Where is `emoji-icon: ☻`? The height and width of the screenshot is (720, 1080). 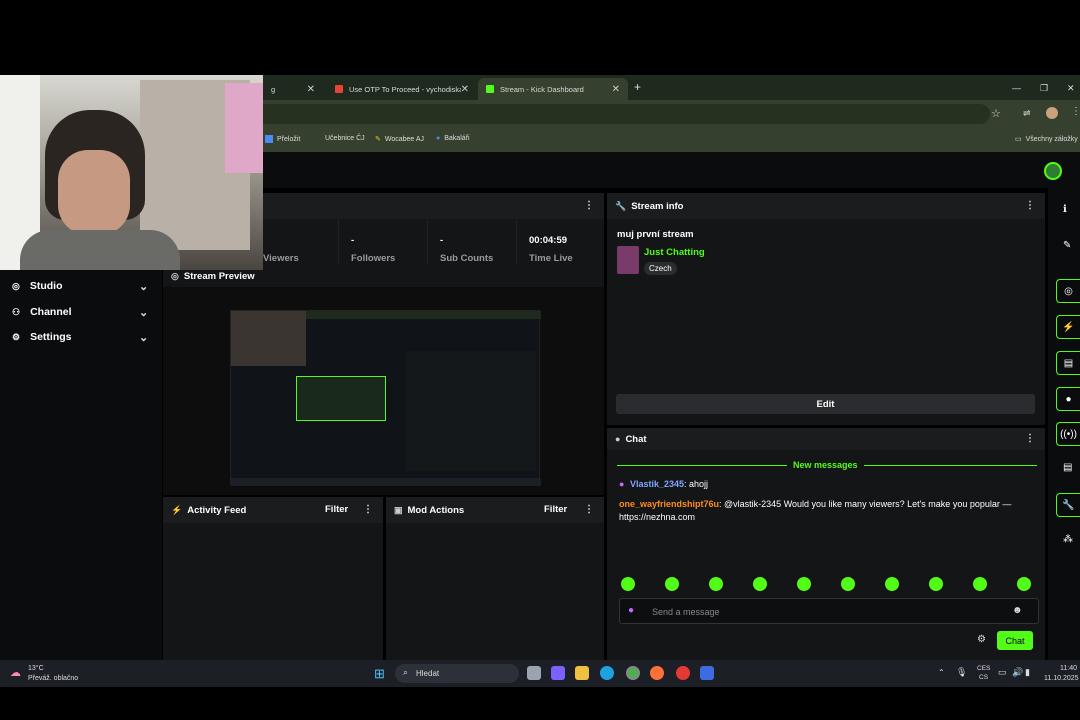 emoji-icon: ☻ is located at coordinates (1017, 610).